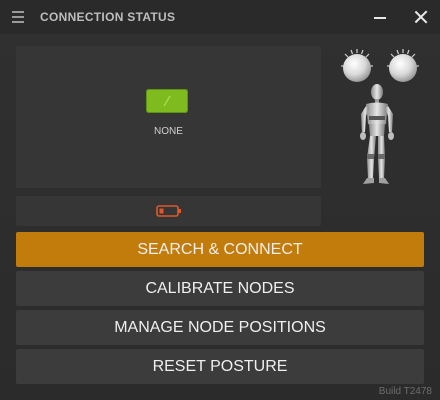  Describe the element at coordinates (405, 391) in the screenshot. I see `build-label: Build T2478` at that location.